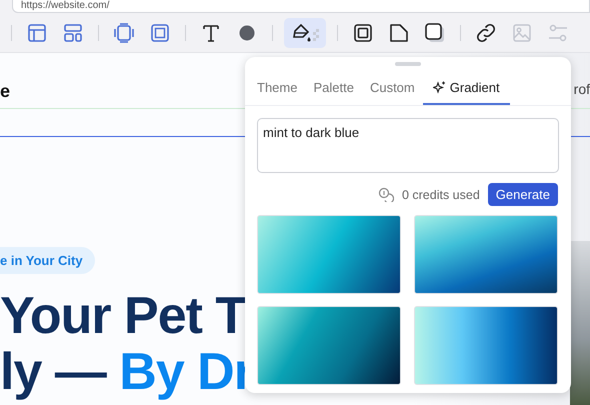  Describe the element at coordinates (124, 33) in the screenshot. I see `padding-icon` at that location.